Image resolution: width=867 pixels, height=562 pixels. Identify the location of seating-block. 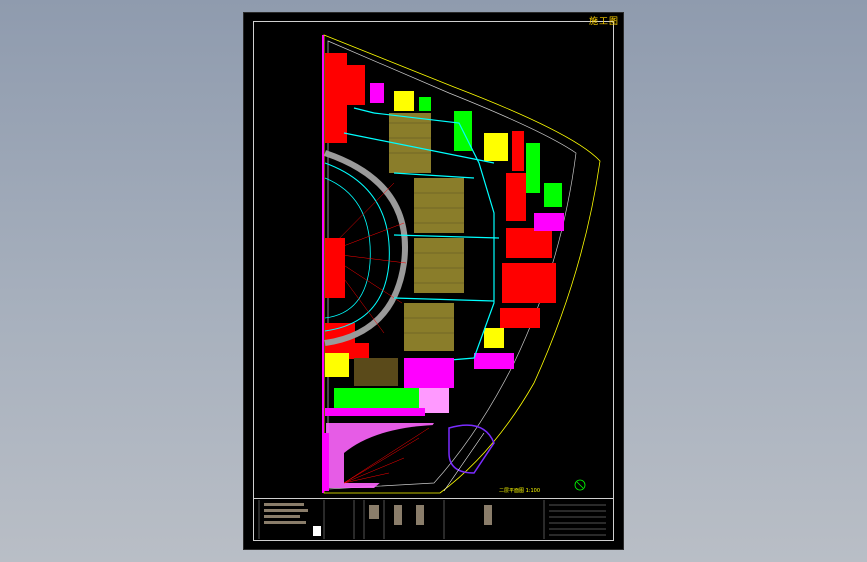
(426, 232).